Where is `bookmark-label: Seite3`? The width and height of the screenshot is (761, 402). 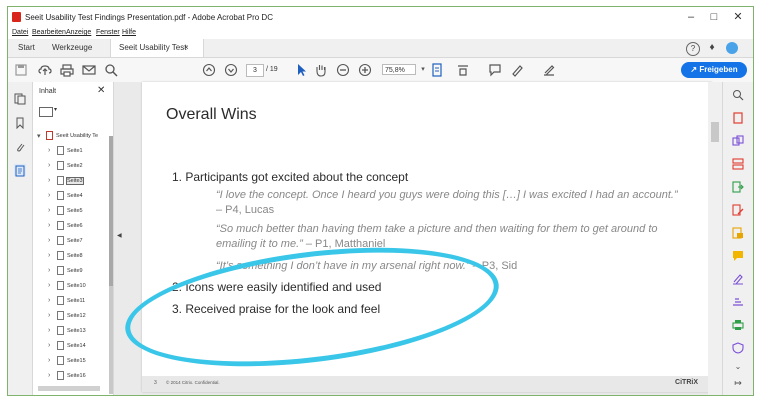
bookmark-label: Seite3 is located at coordinates (75, 181).